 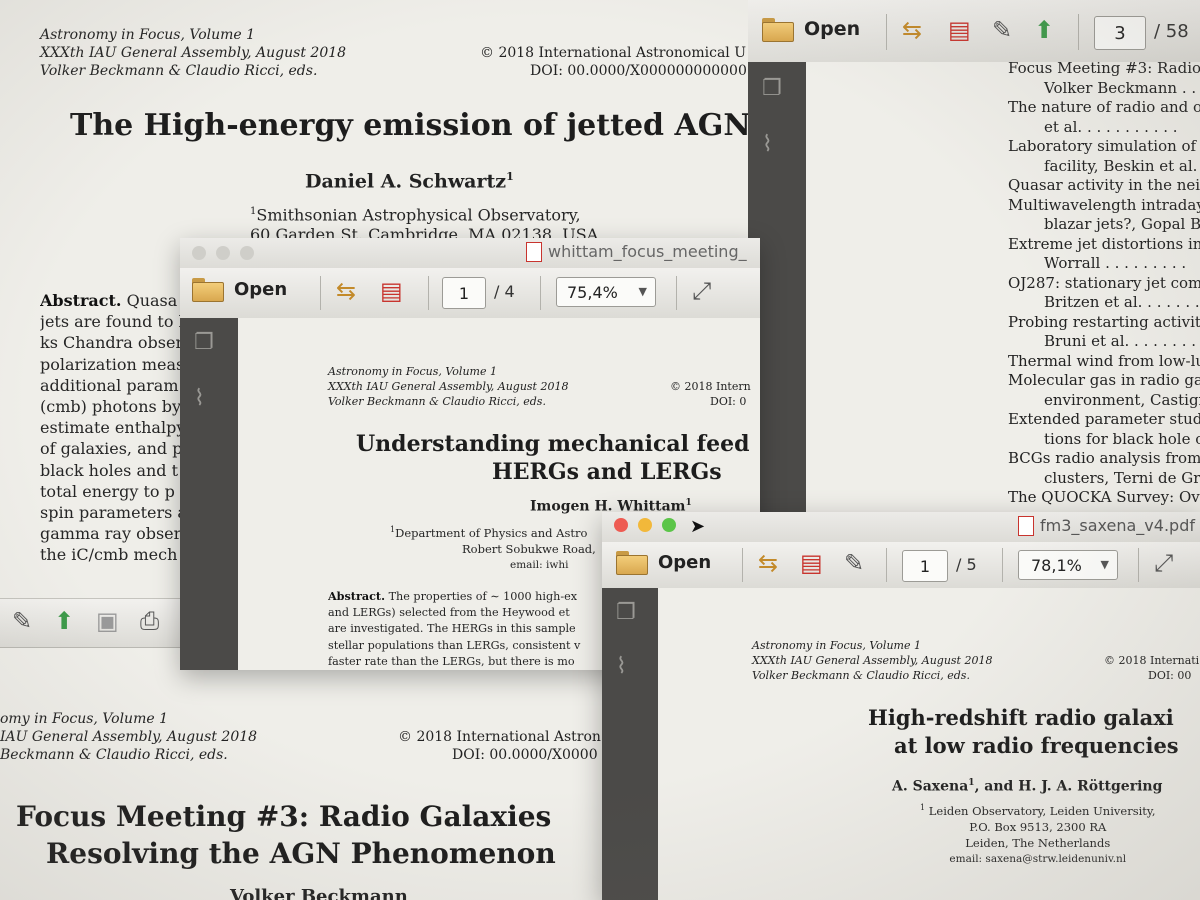 I want to click on saxena-titlebar: ➤ fm3_saxena_v4.pdf, so click(x=901, y=527).